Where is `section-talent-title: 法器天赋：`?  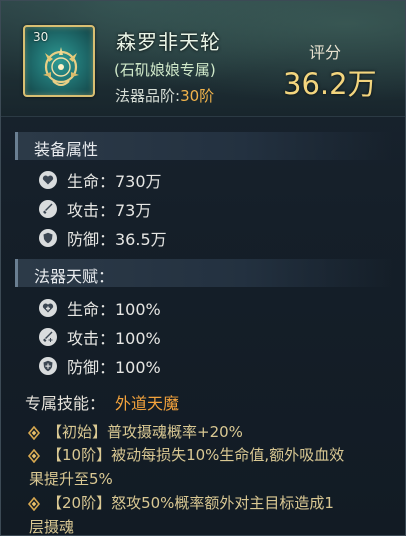
section-talent-title: 法器天赋： is located at coordinates (74, 276).